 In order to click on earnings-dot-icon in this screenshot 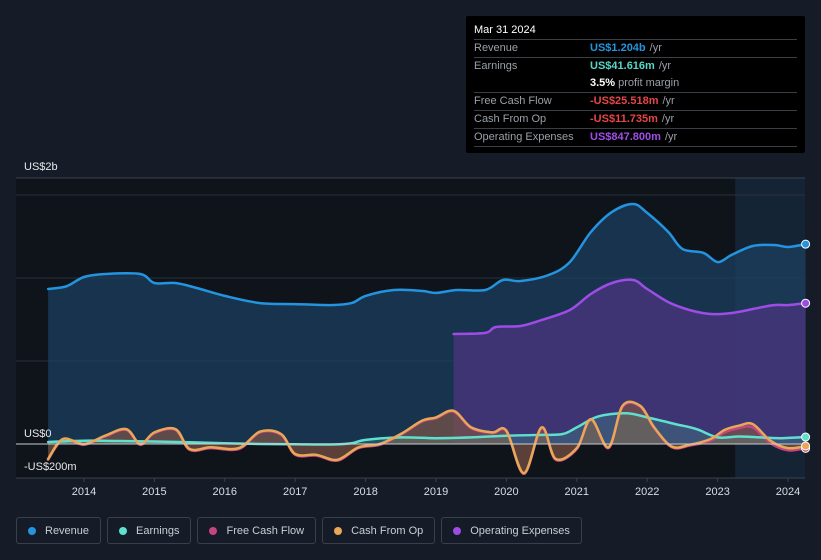, I will do `click(123, 530)`.